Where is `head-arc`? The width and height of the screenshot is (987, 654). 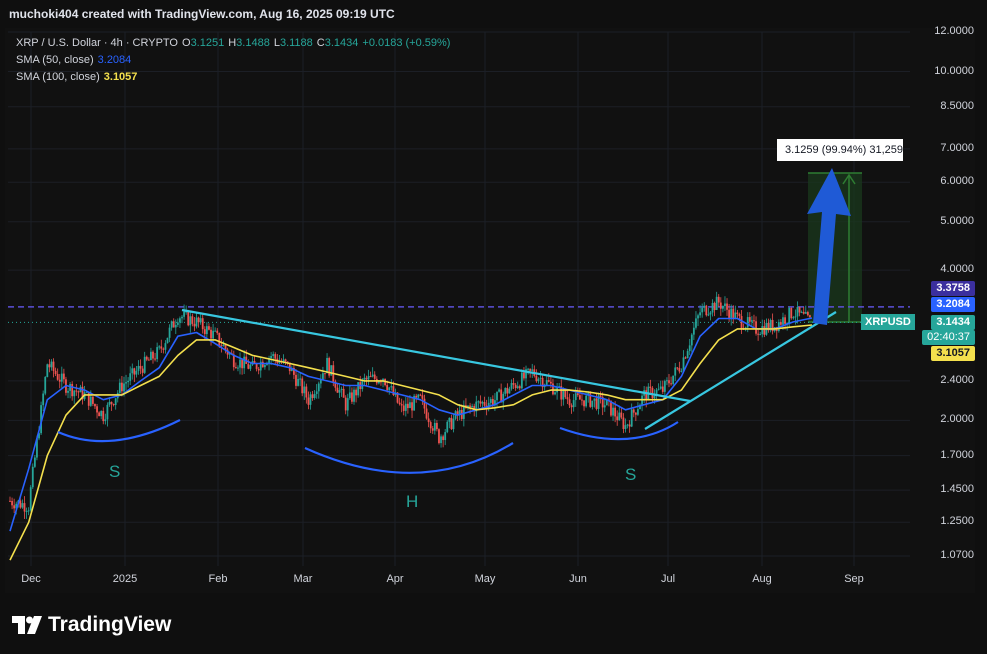
head-arc is located at coordinates (409, 458).